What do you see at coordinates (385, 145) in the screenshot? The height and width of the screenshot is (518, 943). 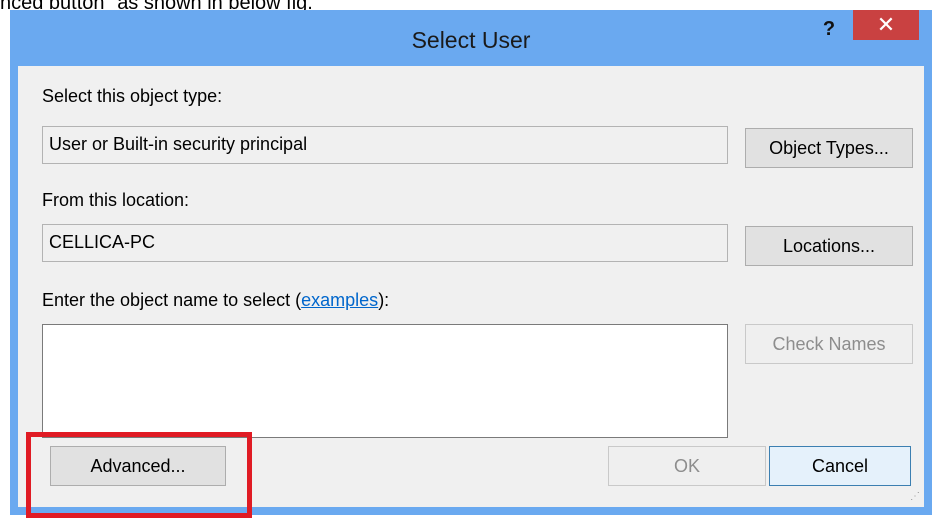 I see `object-type-field: User or Built-in security principal` at bounding box center [385, 145].